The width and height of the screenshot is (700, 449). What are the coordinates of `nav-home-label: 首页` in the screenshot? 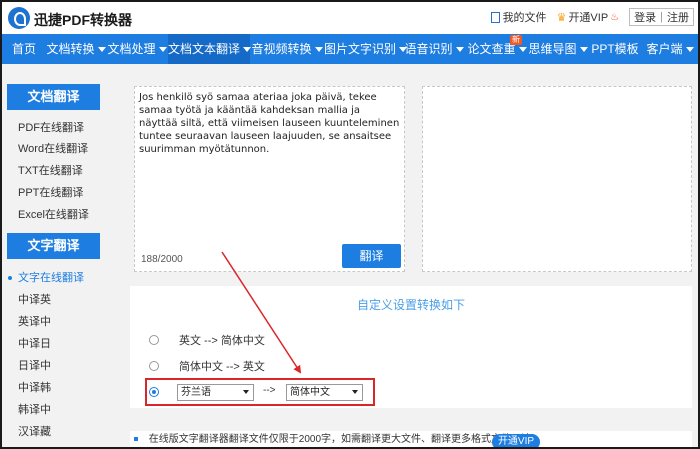 It's located at (23, 49).